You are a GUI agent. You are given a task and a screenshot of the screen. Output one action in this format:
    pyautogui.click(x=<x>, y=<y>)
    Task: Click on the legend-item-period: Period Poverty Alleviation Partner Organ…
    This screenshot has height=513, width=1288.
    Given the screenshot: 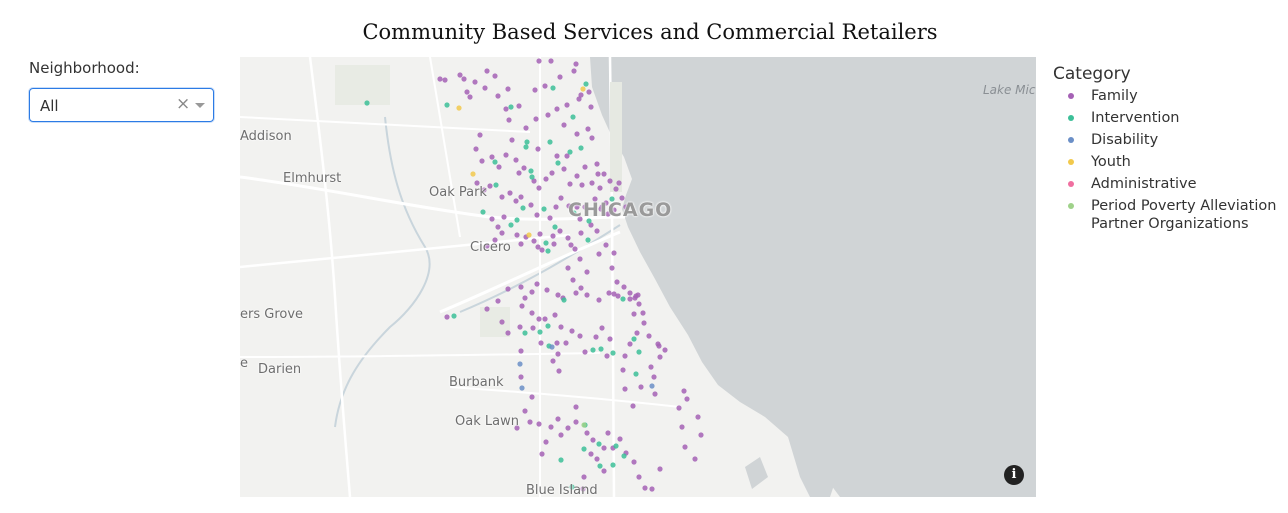 What is the action you would take?
    pyautogui.click(x=1167, y=215)
    